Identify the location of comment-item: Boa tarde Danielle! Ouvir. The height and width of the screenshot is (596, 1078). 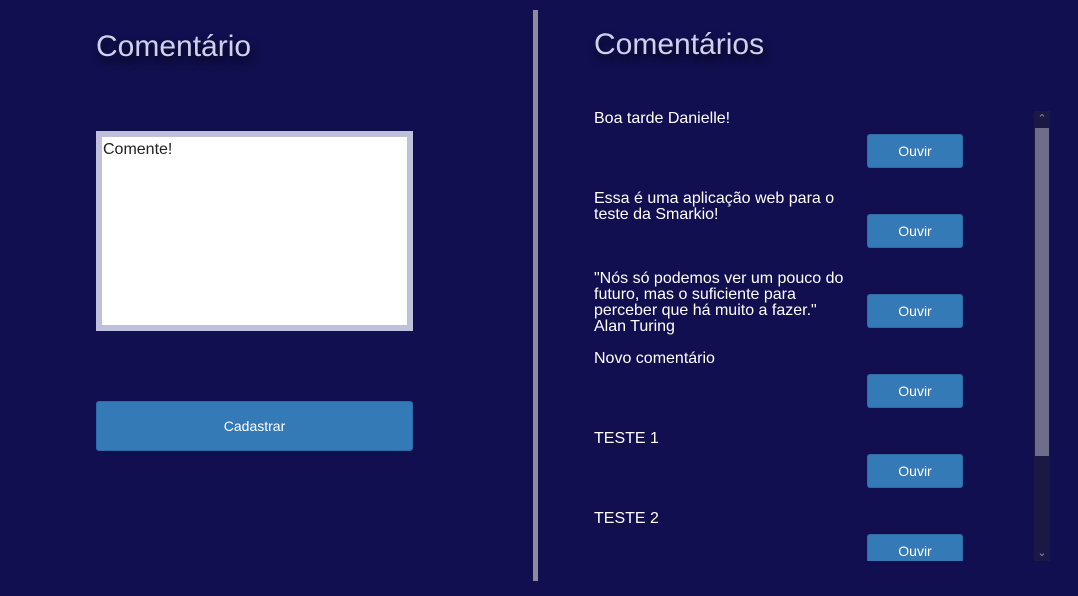
(822, 151).